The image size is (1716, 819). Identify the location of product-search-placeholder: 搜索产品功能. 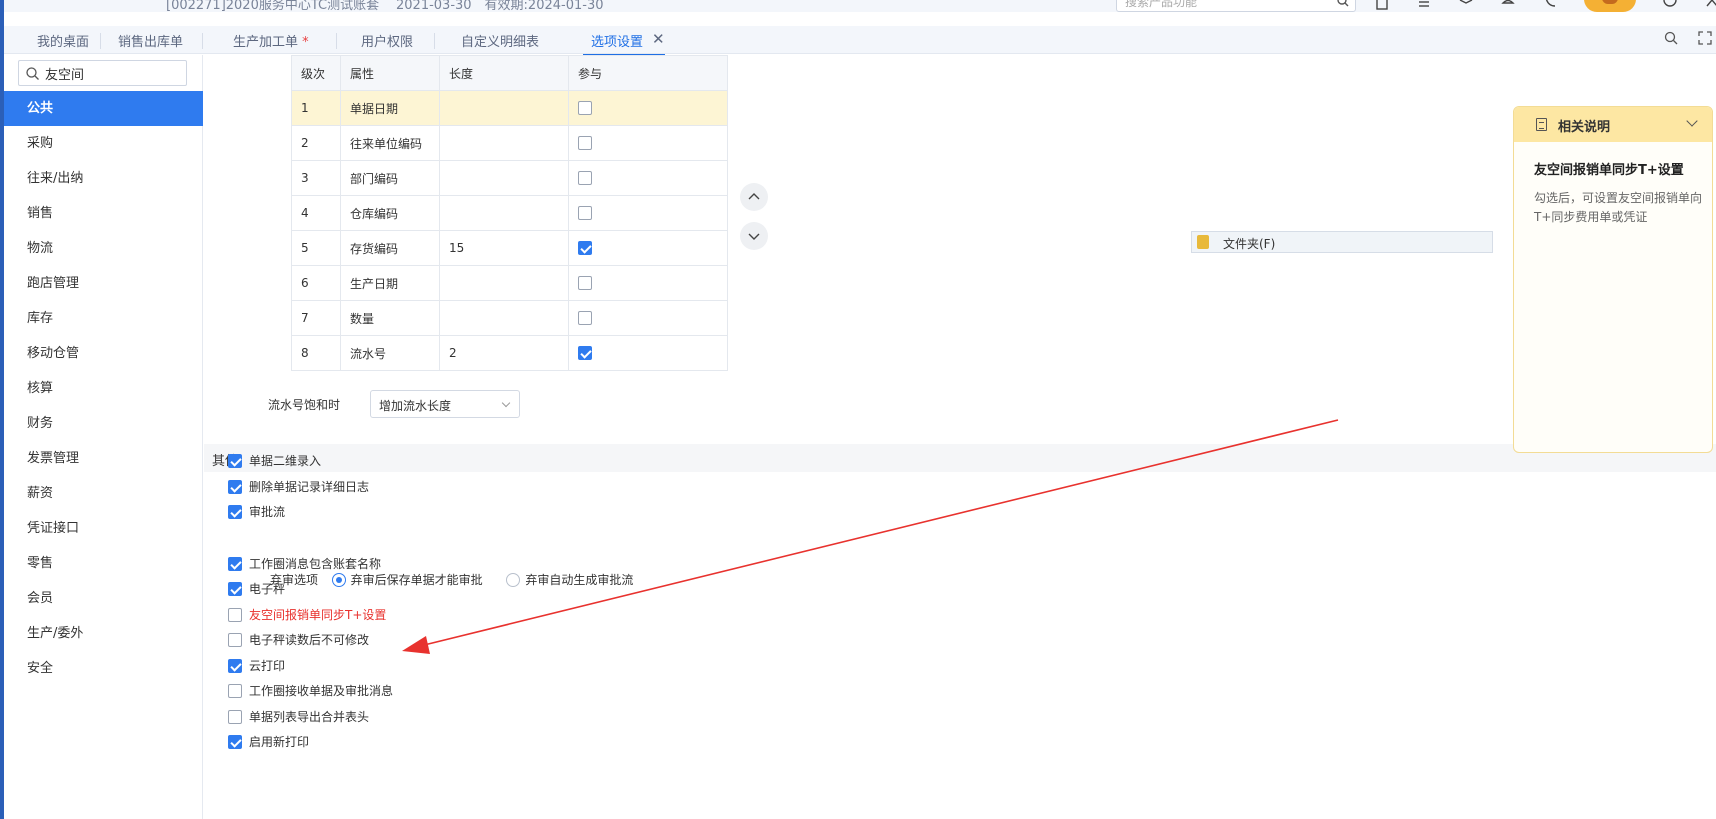
(1161, 4).